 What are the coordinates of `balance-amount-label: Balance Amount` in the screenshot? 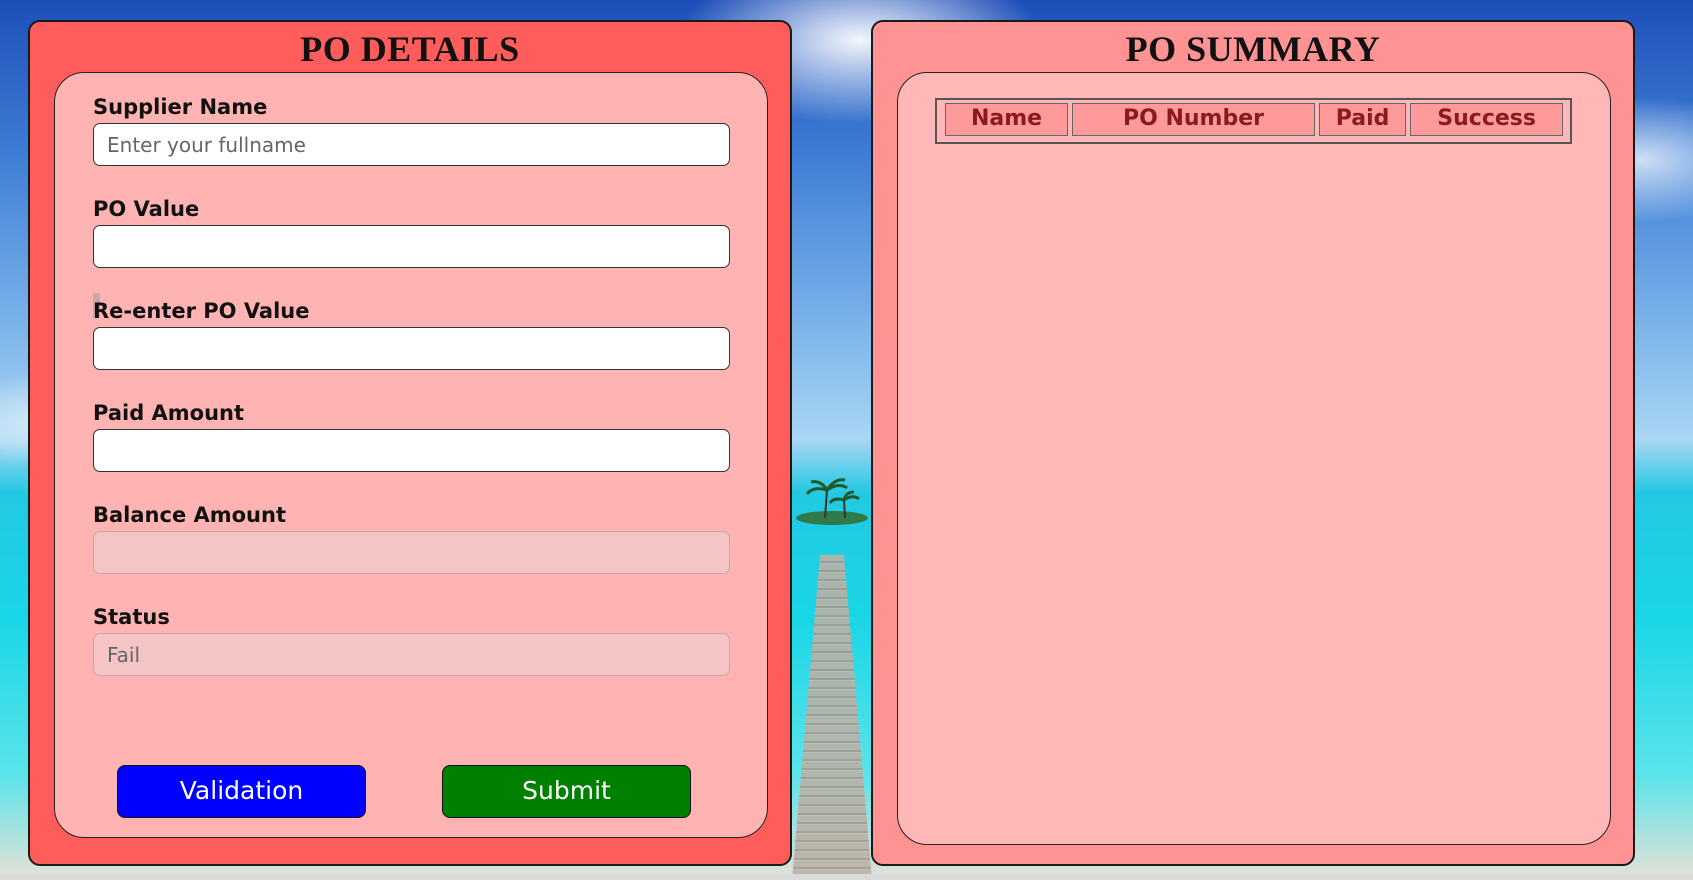 It's located at (189, 515).